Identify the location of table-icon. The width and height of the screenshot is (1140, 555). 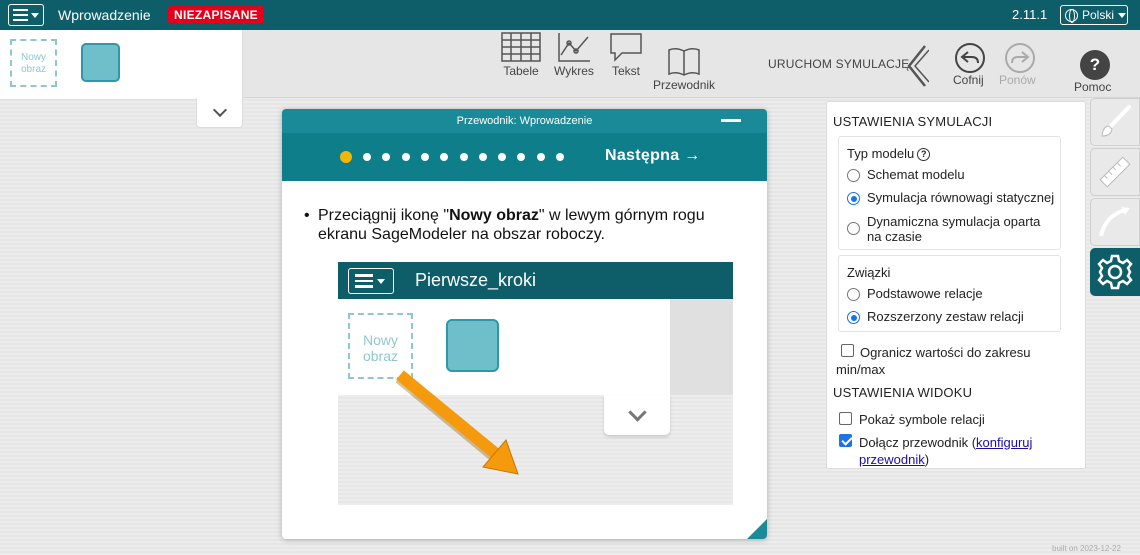
(521, 47).